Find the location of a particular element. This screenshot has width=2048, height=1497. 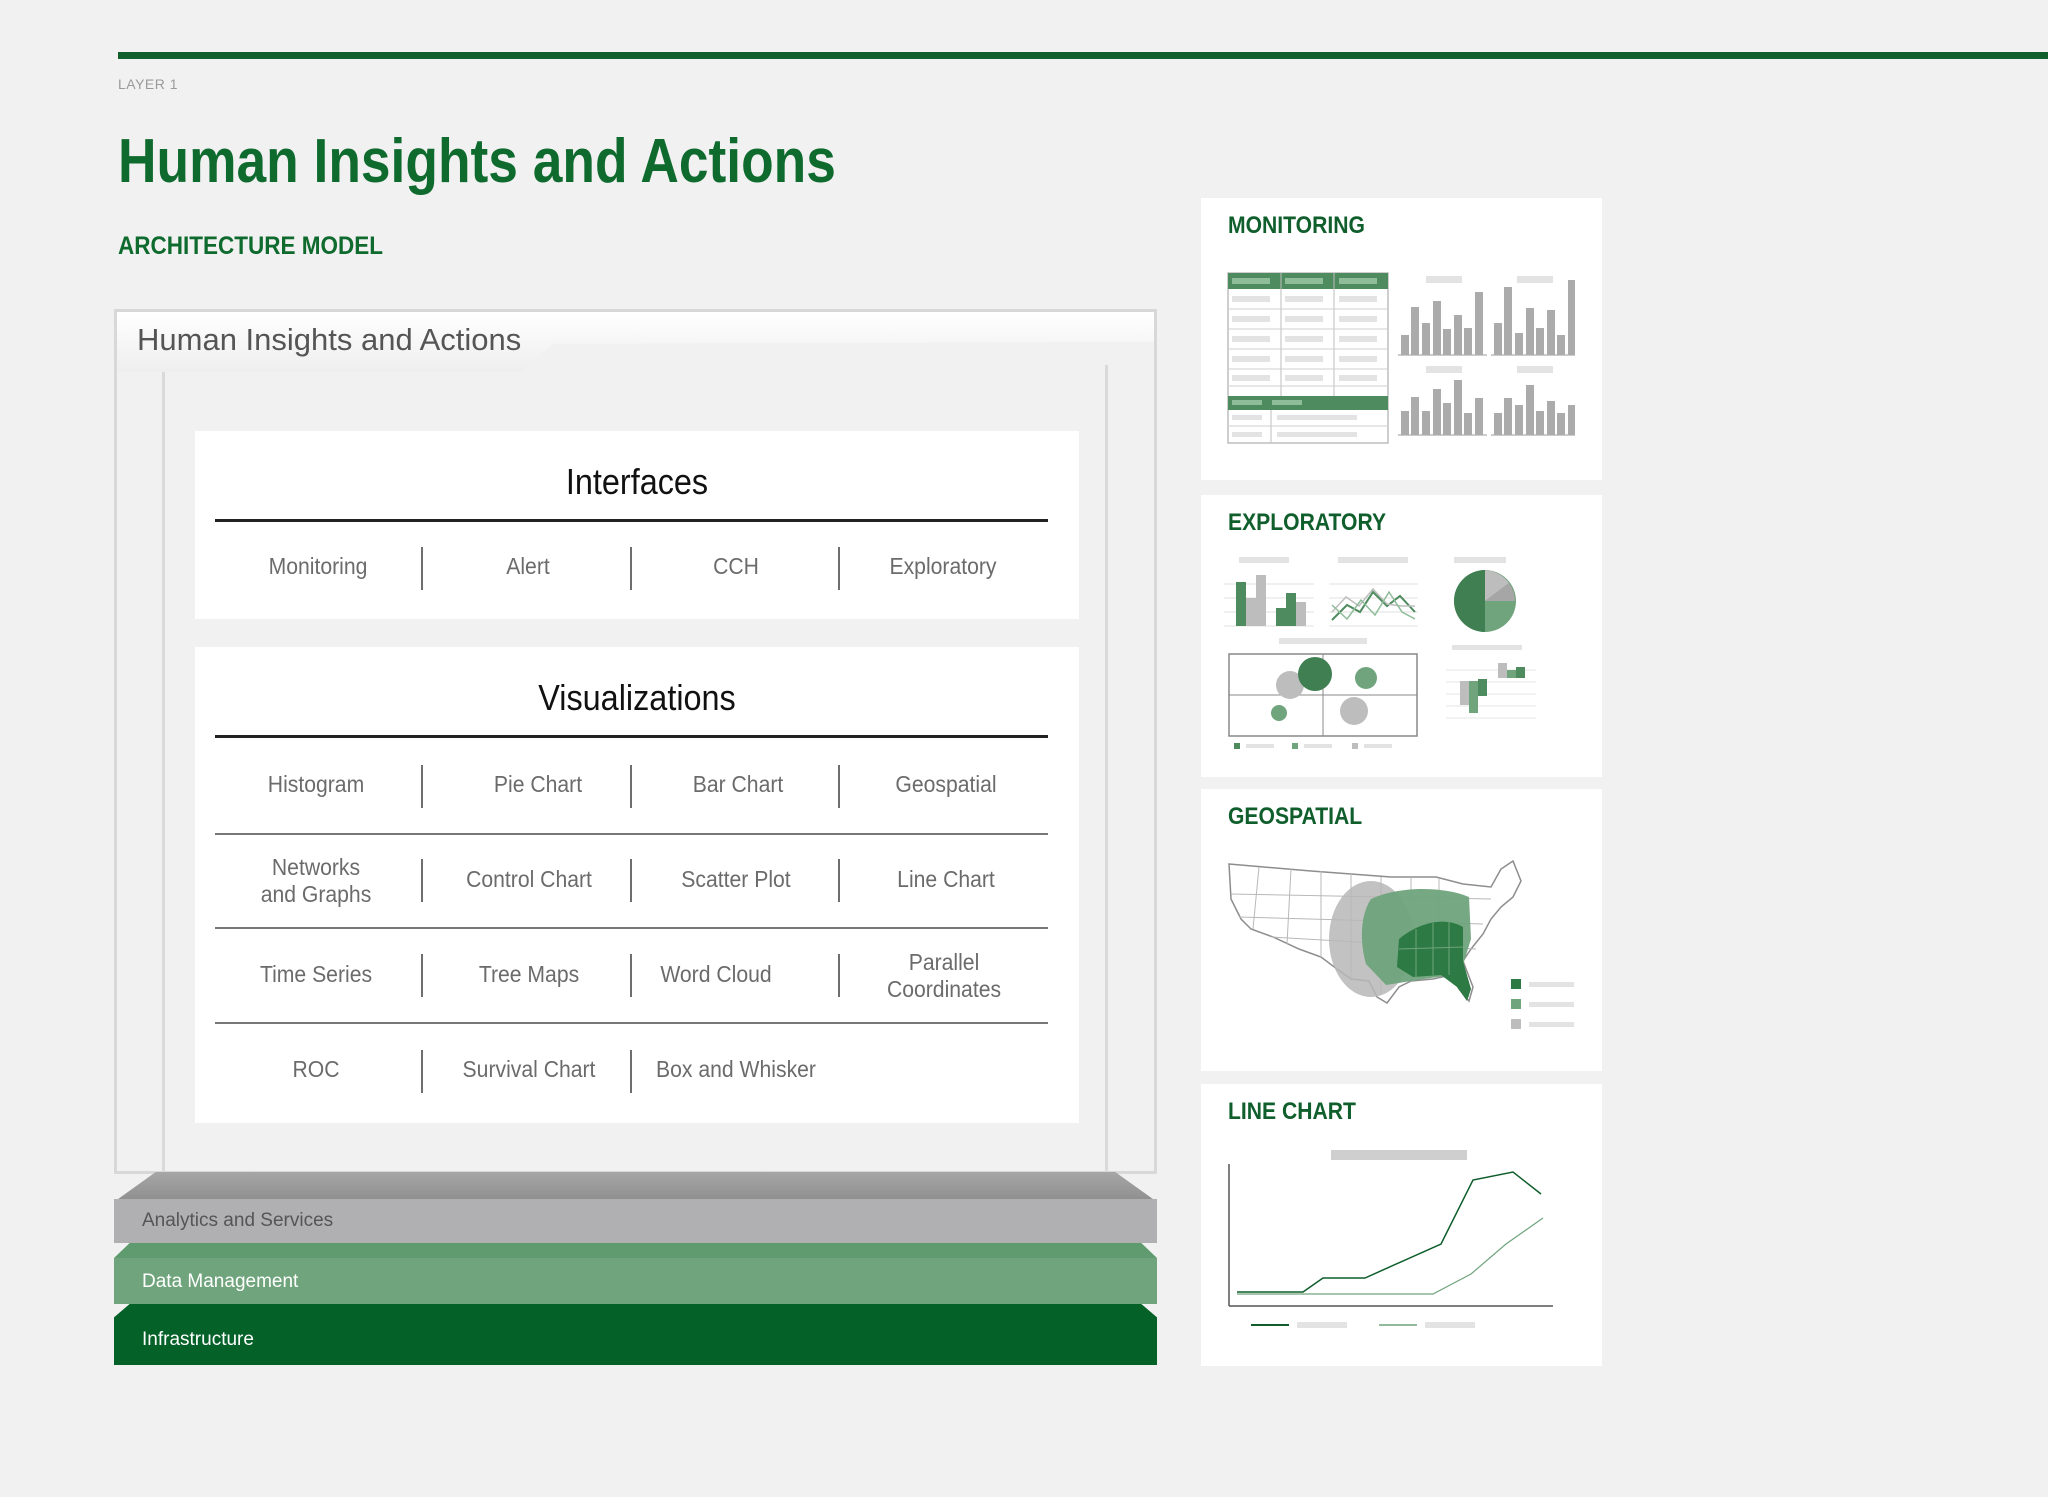

line-chart-card: LINE CHART is located at coordinates (1401, 1225).